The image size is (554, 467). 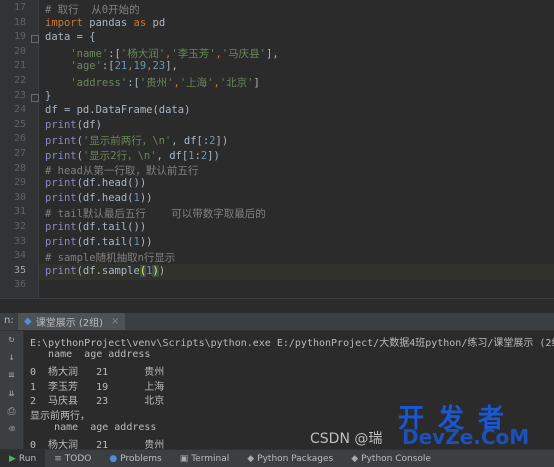 What do you see at coordinates (277, 322) in the screenshot?
I see `run-tool-window-header: n: ◆ 课堂展示 (2组) ×` at bounding box center [277, 322].